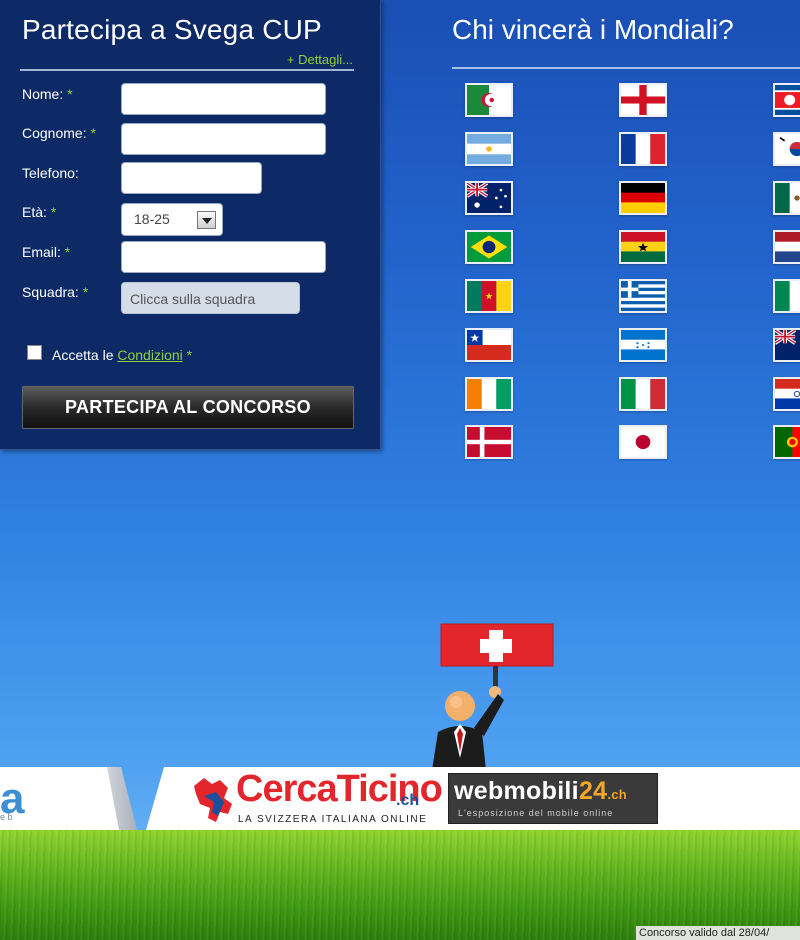 This screenshot has width=800, height=940. I want to click on age-select-value: 18-25, so click(152, 219).